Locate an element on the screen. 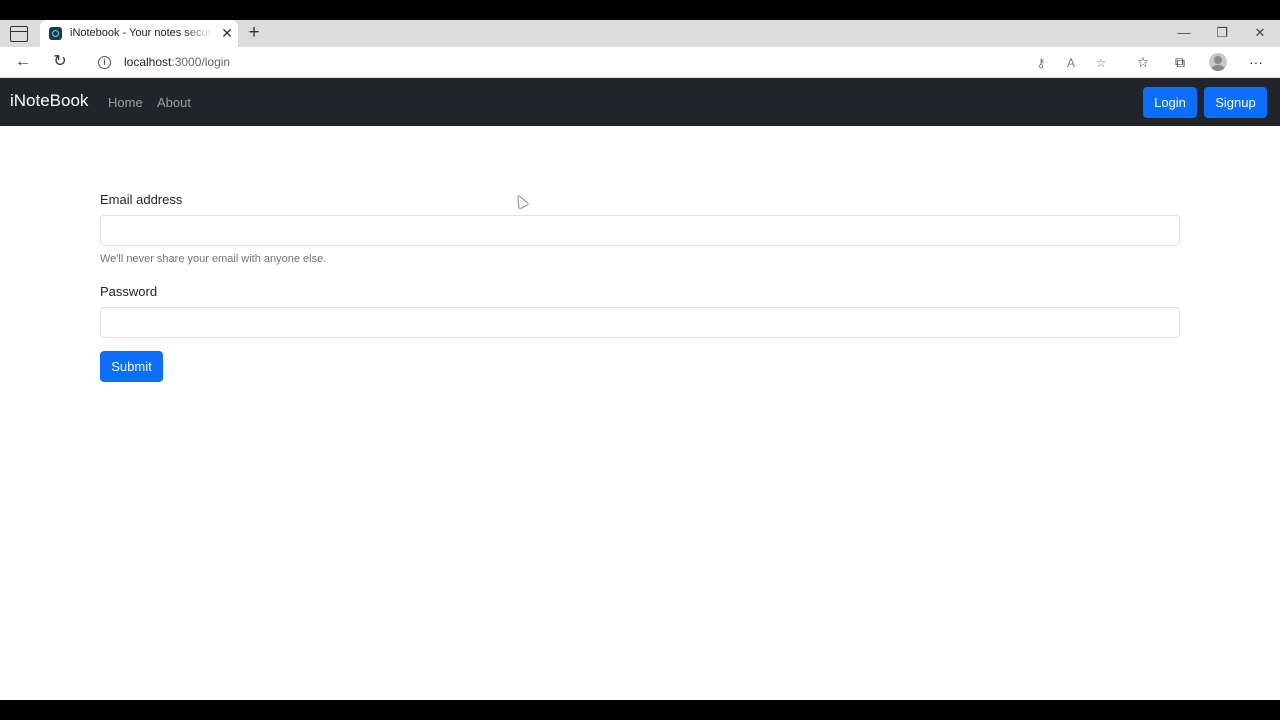  window-close-icon: ✕ is located at coordinates (1260, 33).